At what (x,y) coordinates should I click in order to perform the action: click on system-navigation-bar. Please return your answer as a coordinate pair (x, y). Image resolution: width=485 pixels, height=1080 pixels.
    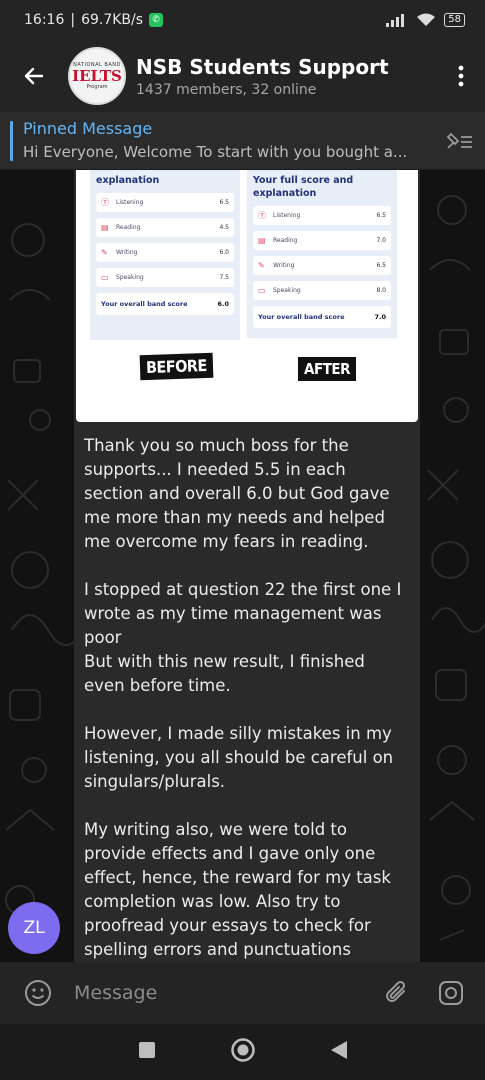
    Looking at the image, I should click on (242, 1052).